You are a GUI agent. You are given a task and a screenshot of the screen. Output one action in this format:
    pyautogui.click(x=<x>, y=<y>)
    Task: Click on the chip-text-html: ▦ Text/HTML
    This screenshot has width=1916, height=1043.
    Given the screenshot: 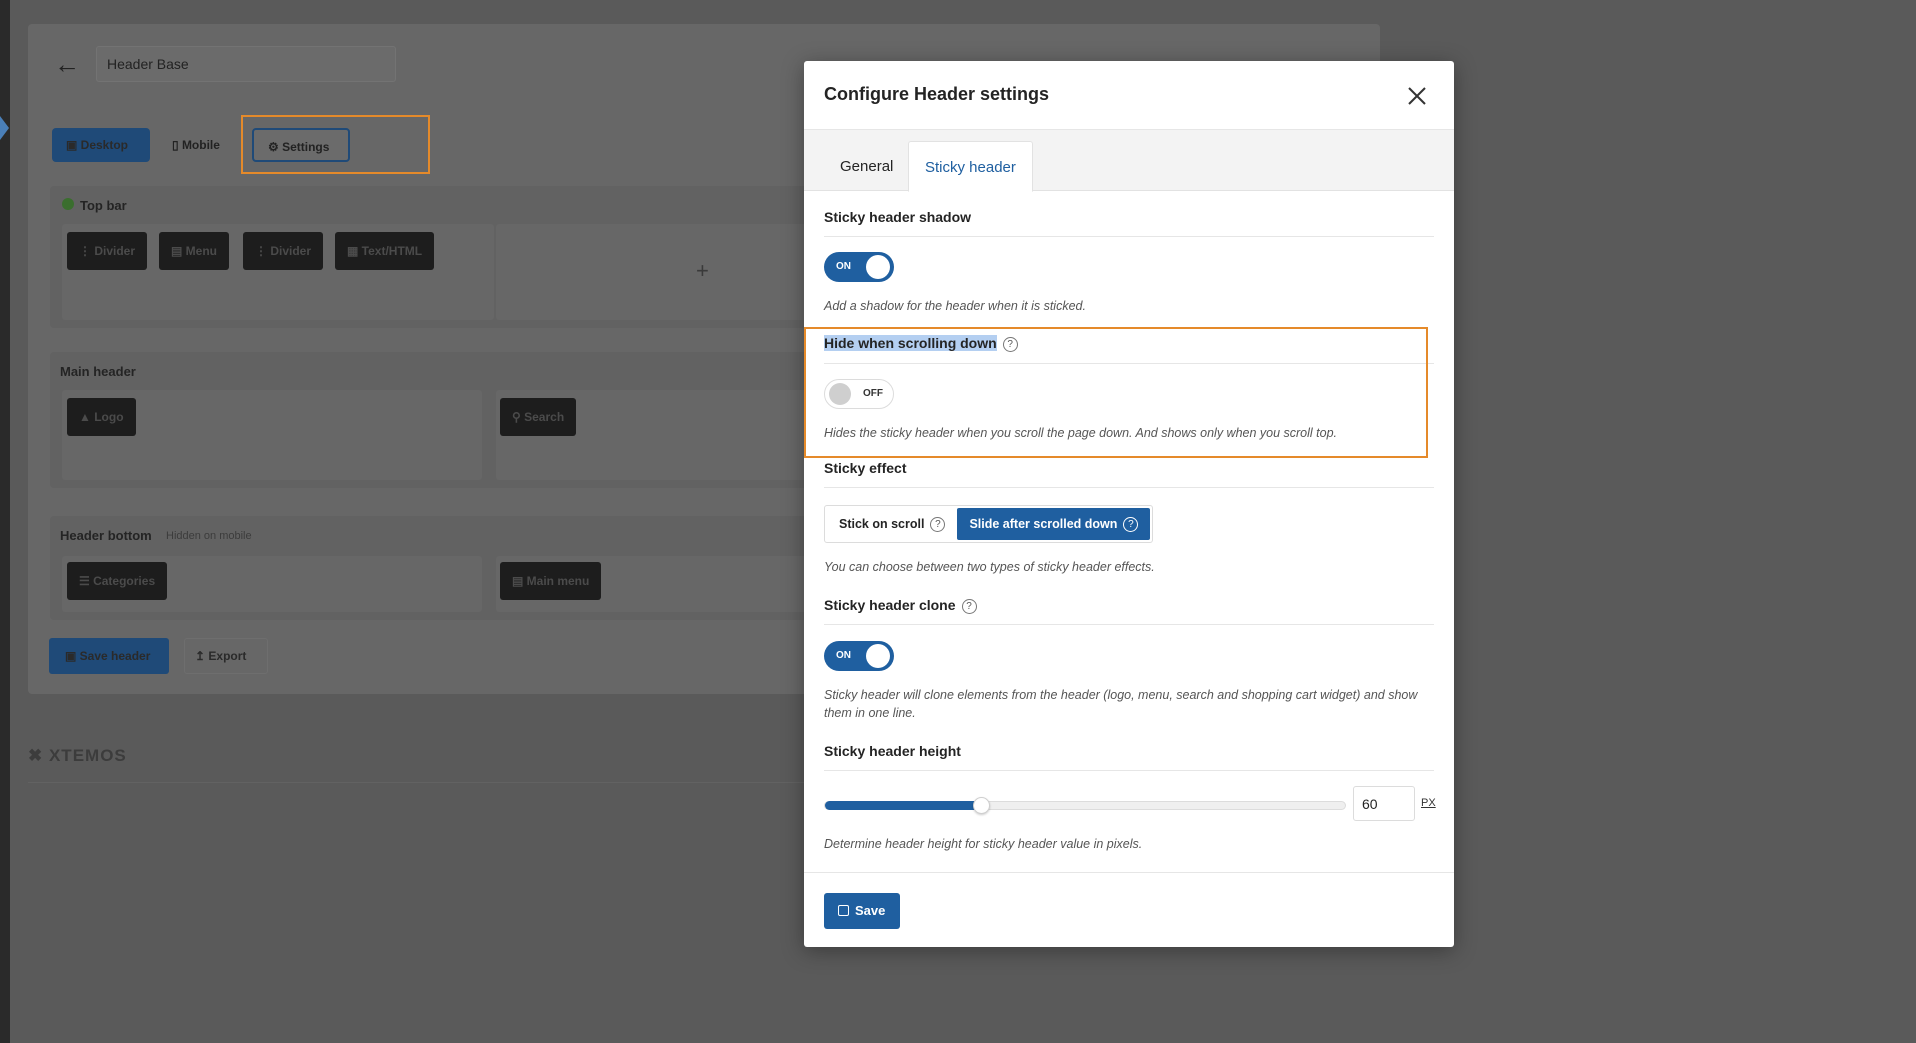 What is the action you would take?
    pyautogui.click(x=385, y=251)
    